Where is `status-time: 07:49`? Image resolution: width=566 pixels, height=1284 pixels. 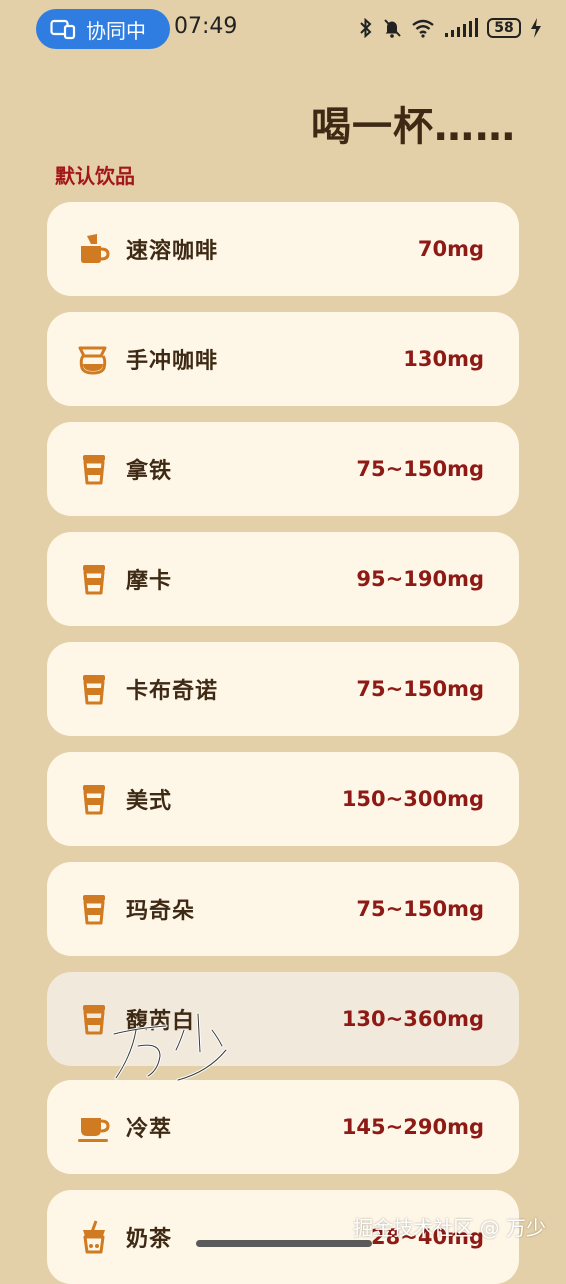 status-time: 07:49 is located at coordinates (206, 26).